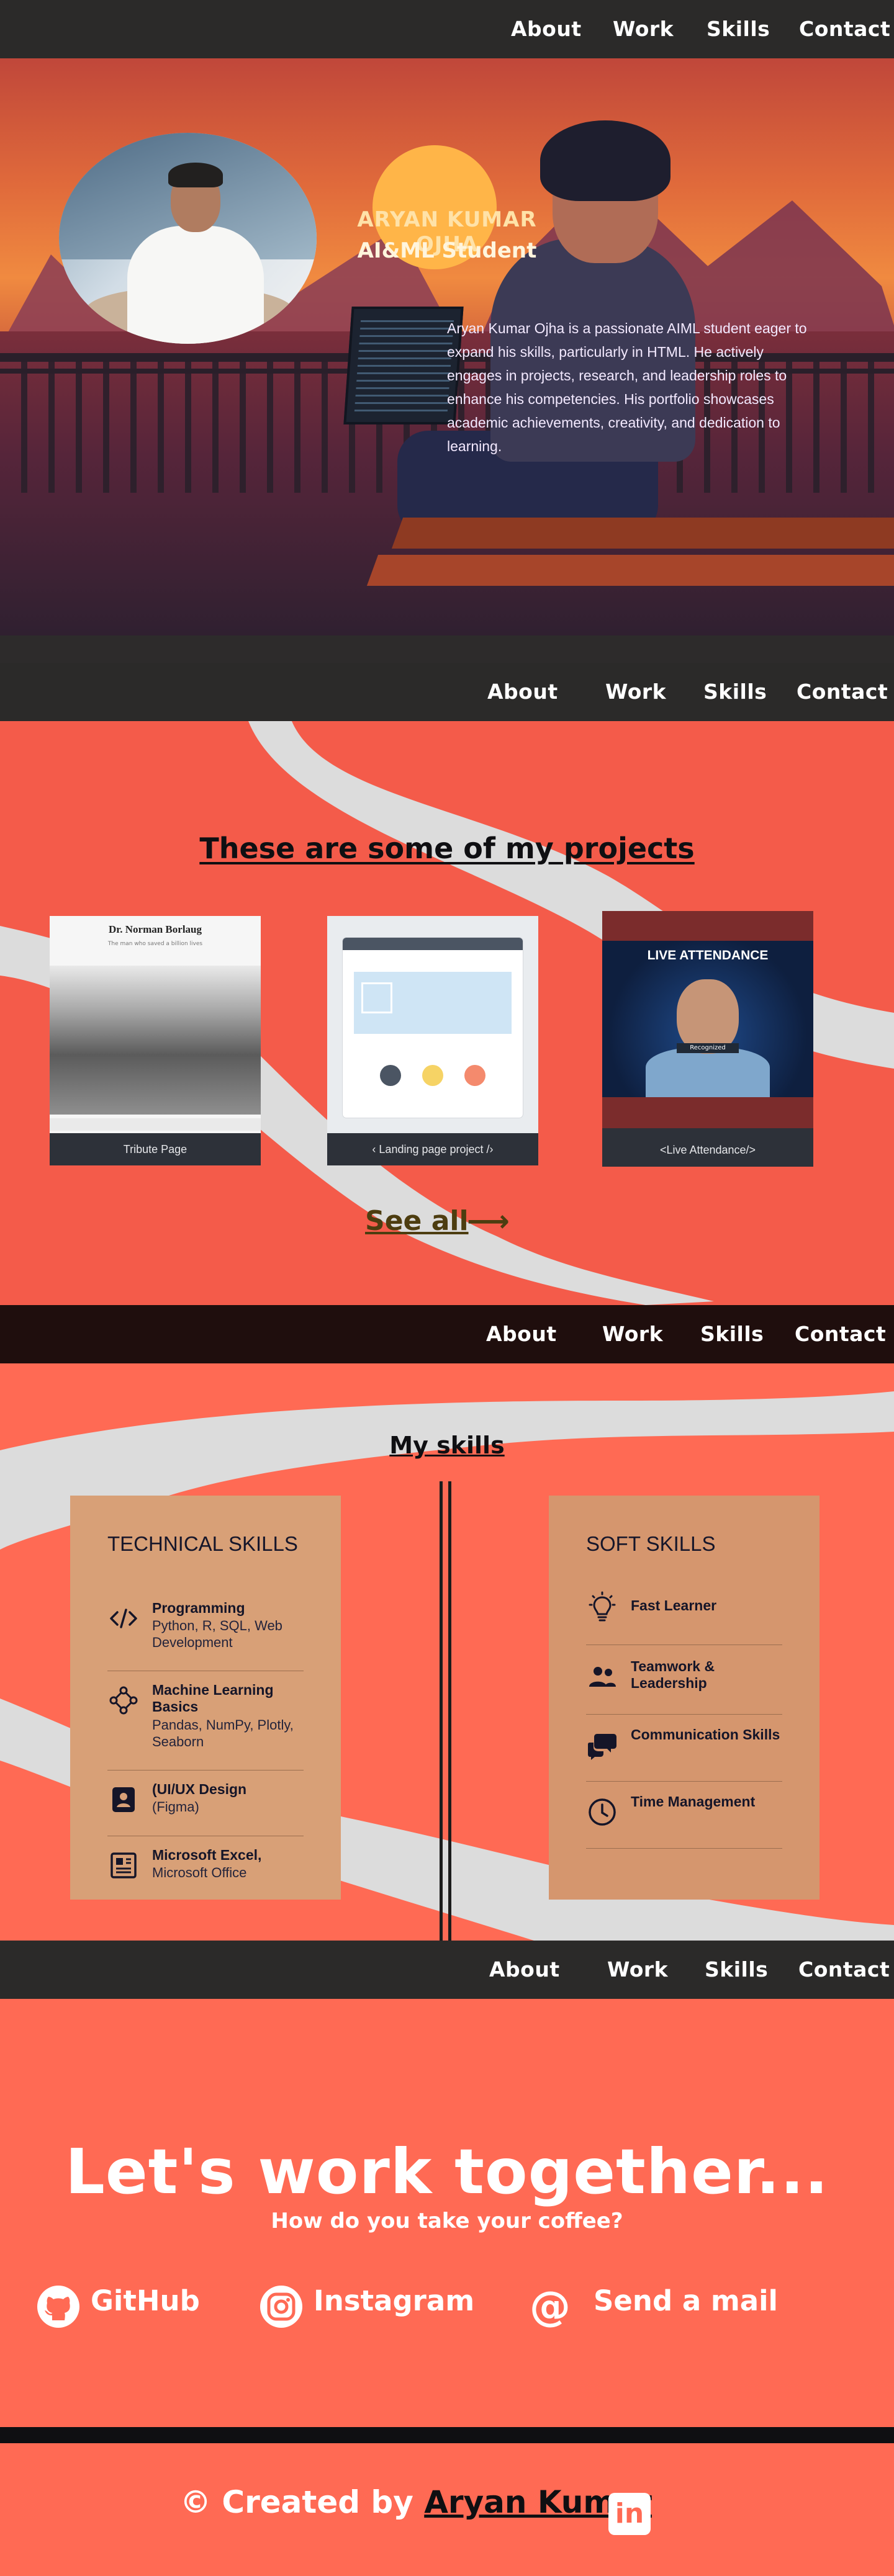  What do you see at coordinates (447, 2221) in the screenshot?
I see `contact-subtitle: How do you take your coffee?` at bounding box center [447, 2221].